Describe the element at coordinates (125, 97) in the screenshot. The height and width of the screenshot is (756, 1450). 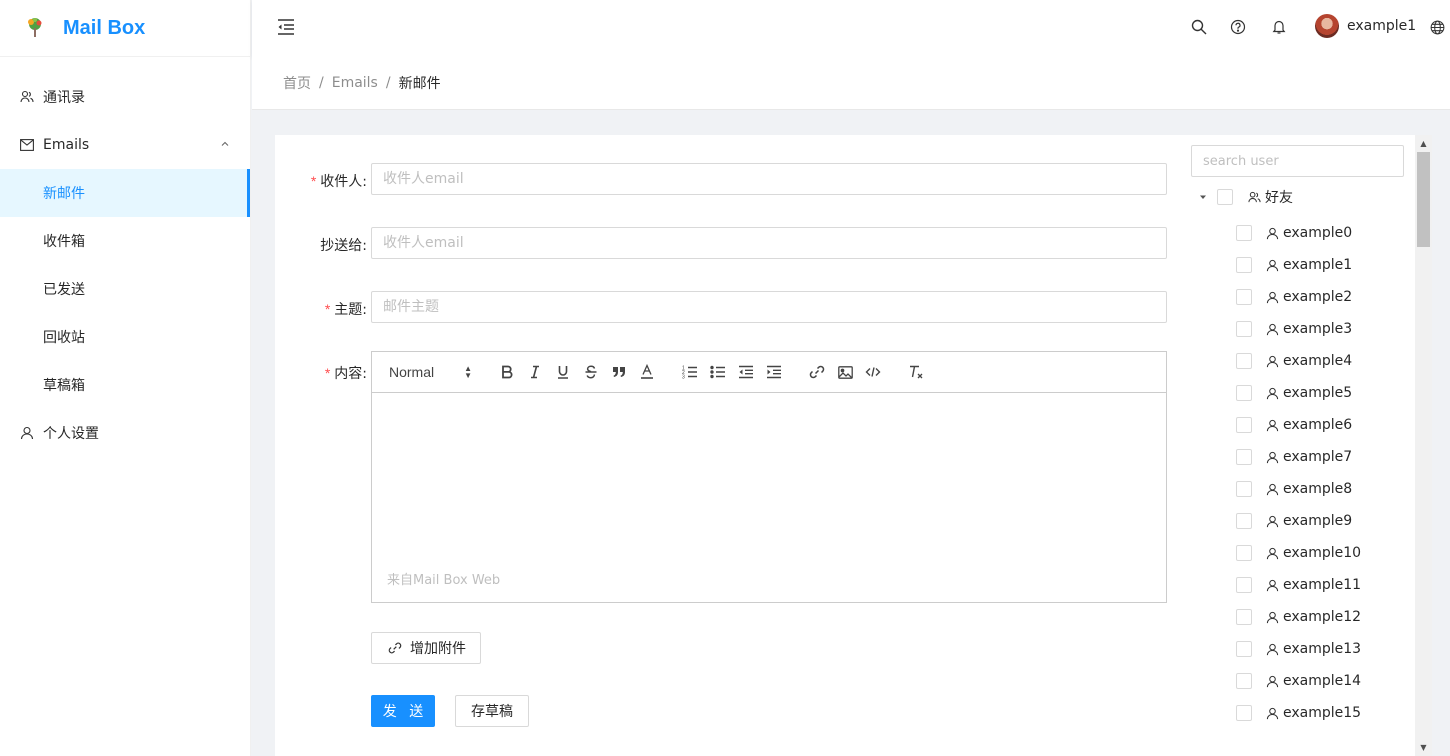
I see `sidebar-item-contacts: 通讯录` at that location.